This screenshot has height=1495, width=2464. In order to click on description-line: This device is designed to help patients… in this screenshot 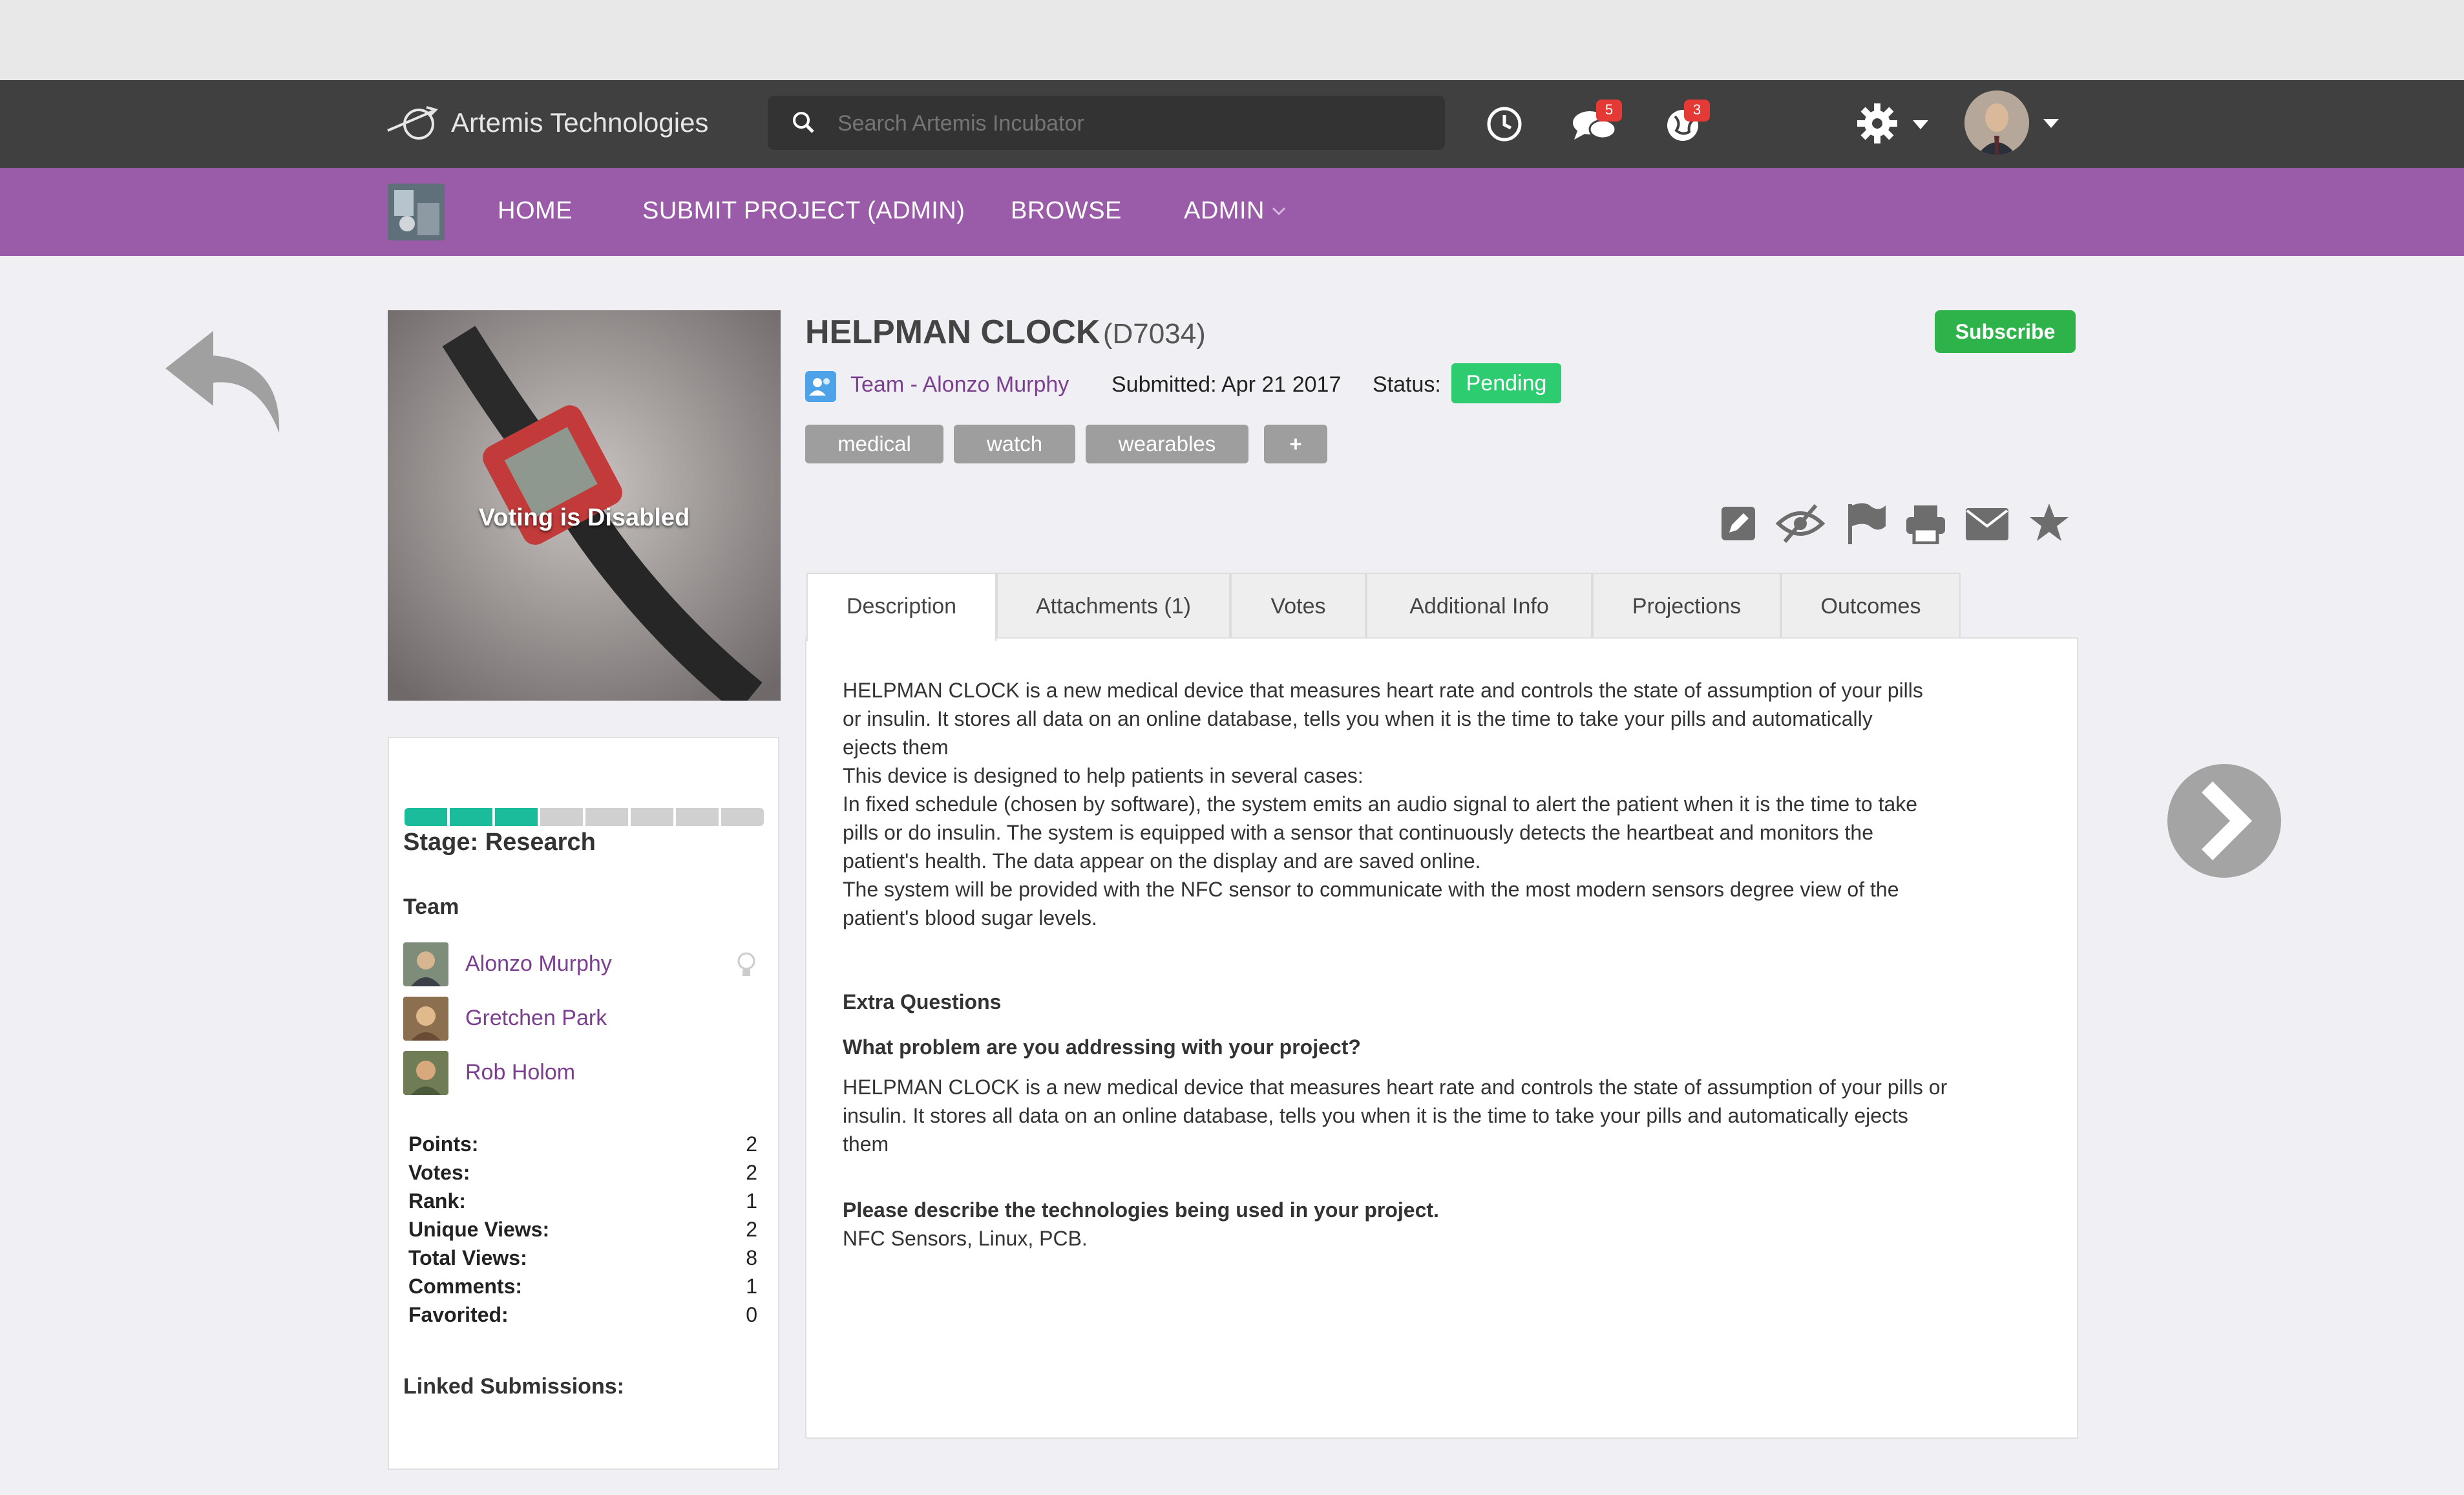, I will do `click(1103, 775)`.